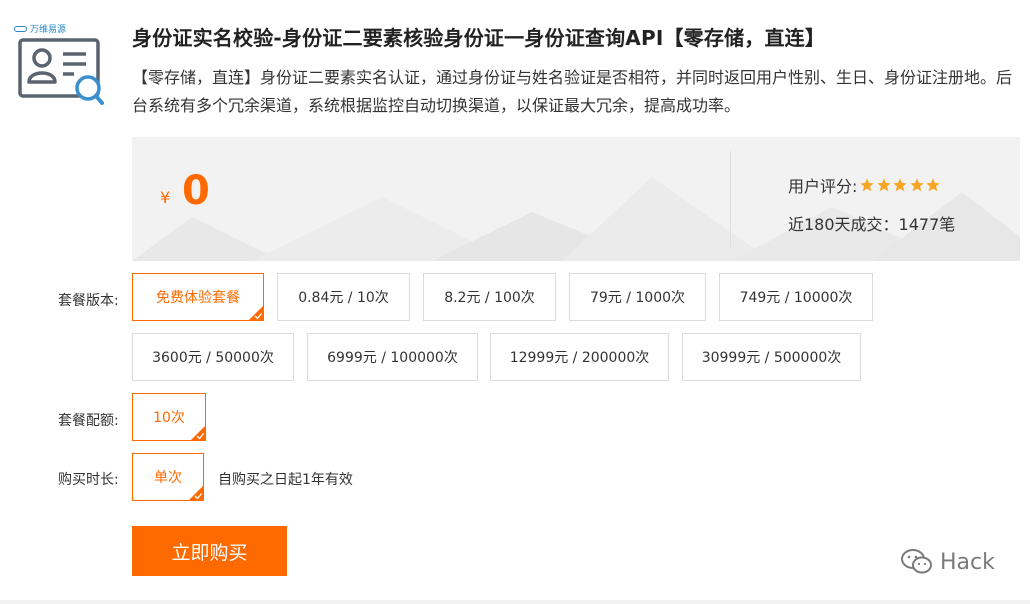 The image size is (1030, 604). I want to click on product-title: 身份证实名校验-身份证二要素核验身份证一身份证查询API【零存储，直连】, so click(479, 38).